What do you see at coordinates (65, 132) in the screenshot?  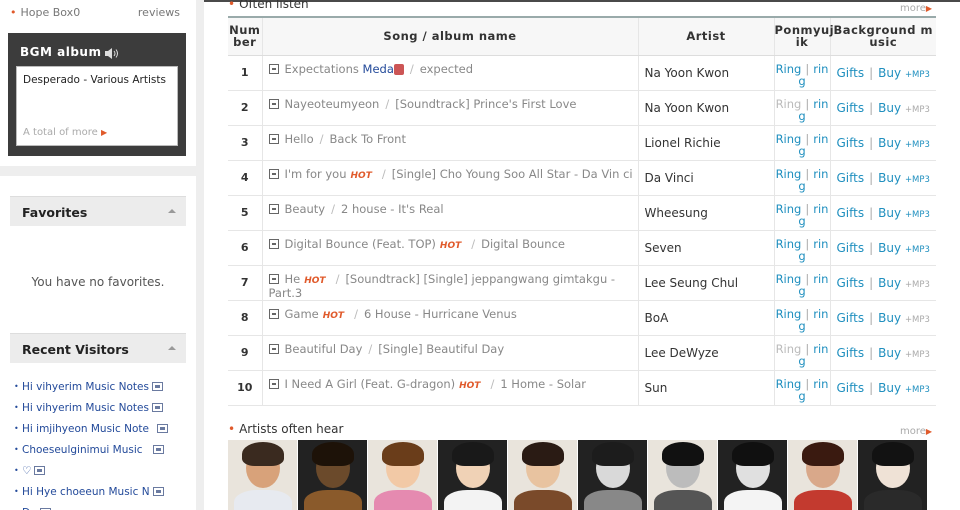 I see `bgm-total-more: A total of more ▶` at bounding box center [65, 132].